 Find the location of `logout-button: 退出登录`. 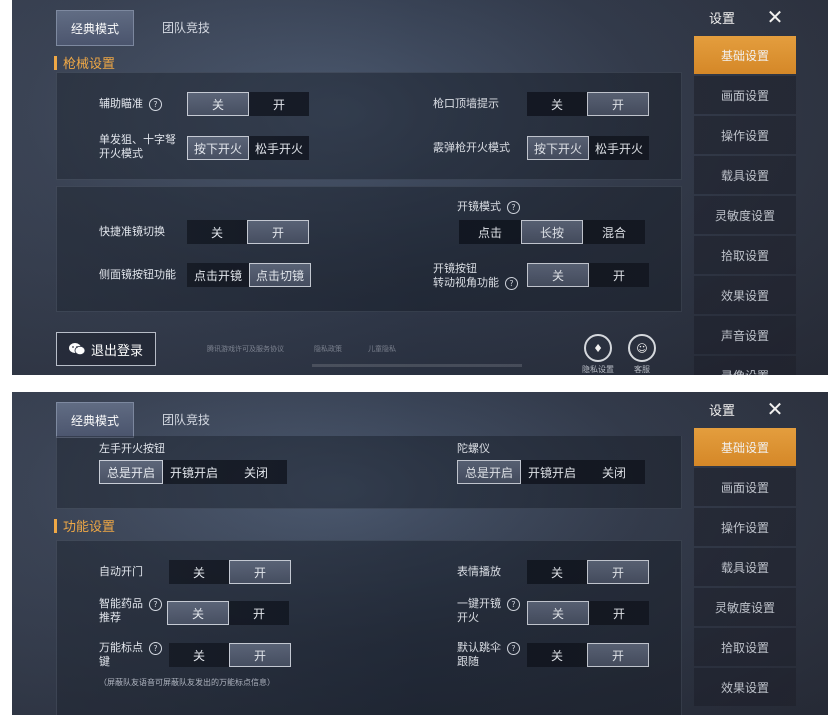

logout-button: 退出登录 is located at coordinates (106, 349).